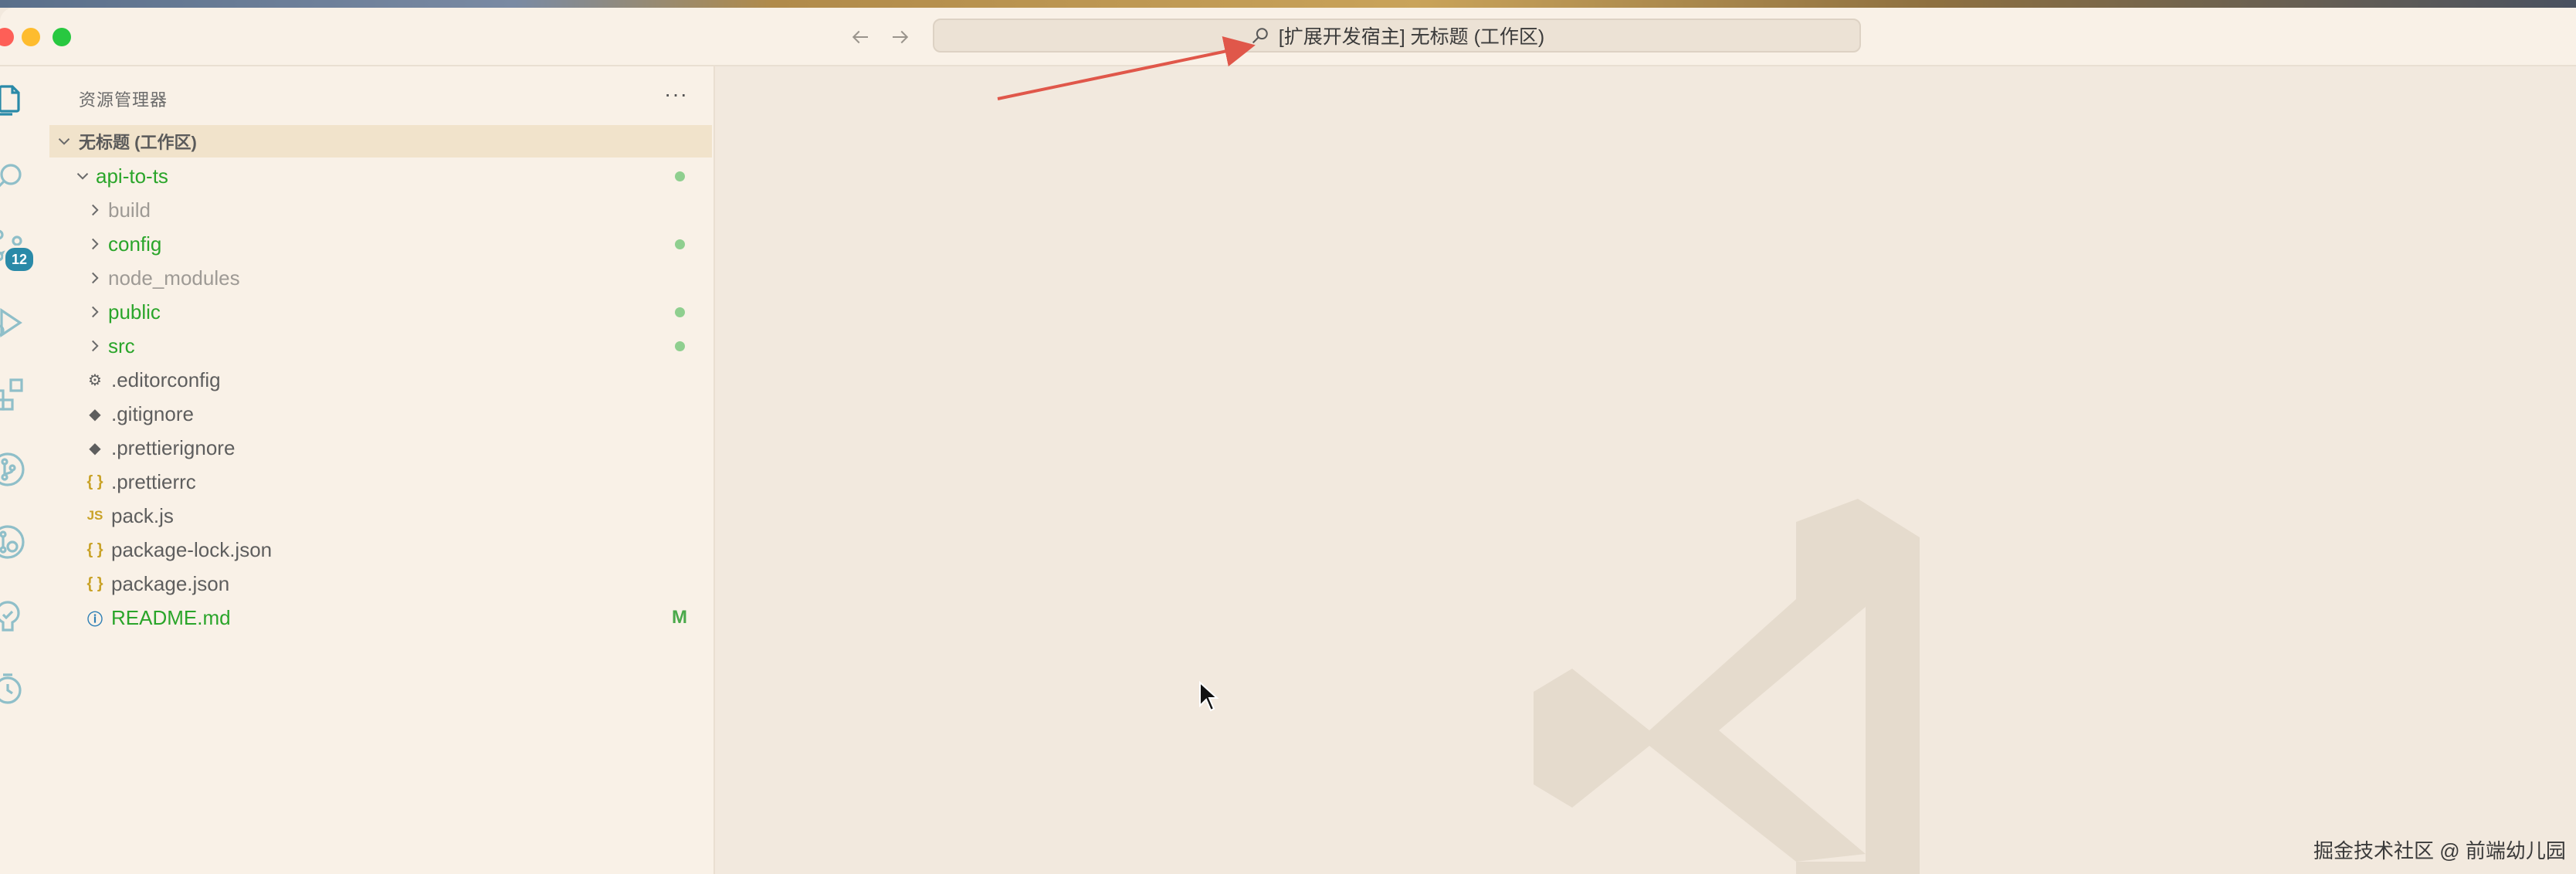 The image size is (2576, 874). What do you see at coordinates (16, 101) in the screenshot?
I see `explorer-icon` at bounding box center [16, 101].